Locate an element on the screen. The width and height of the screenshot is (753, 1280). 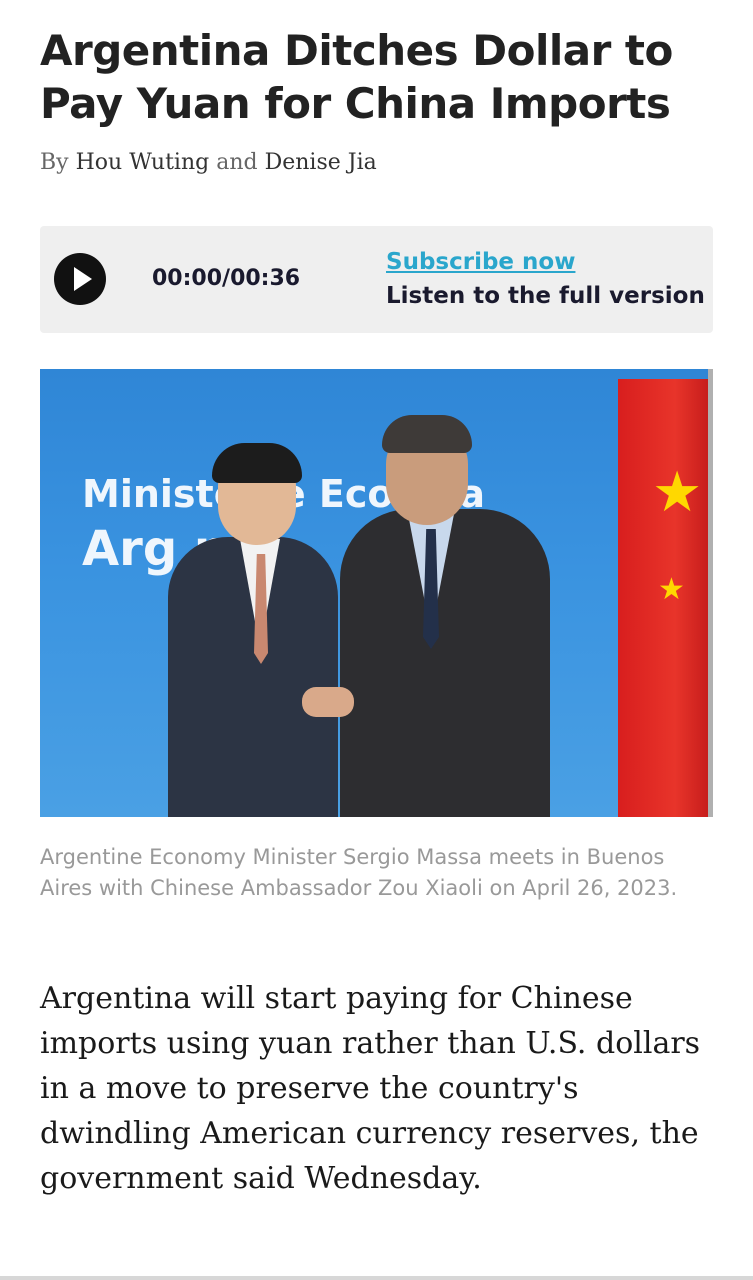
play-button is located at coordinates (80, 279).